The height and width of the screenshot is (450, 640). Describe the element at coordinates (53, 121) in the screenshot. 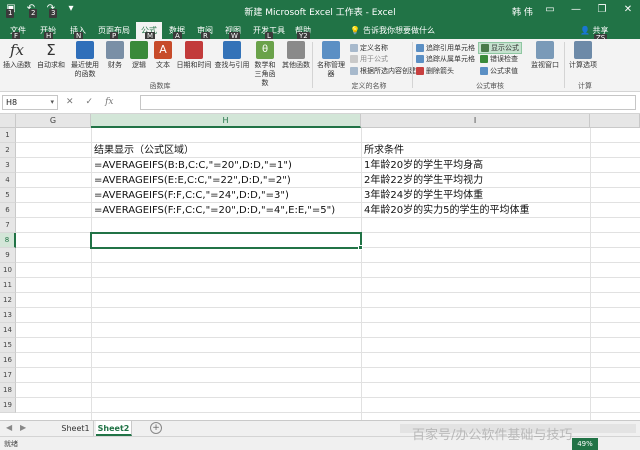

I see `column-header-g: G` at that location.